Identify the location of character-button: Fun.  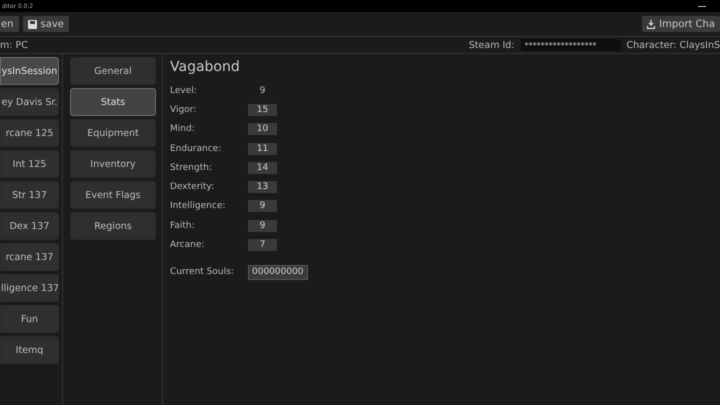
(29, 319).